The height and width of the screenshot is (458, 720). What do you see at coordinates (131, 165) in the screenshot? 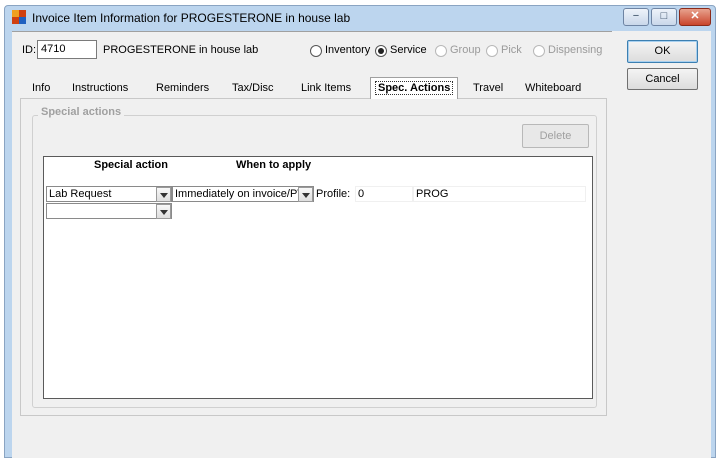
I see `column-header-special-action: Special action` at bounding box center [131, 165].